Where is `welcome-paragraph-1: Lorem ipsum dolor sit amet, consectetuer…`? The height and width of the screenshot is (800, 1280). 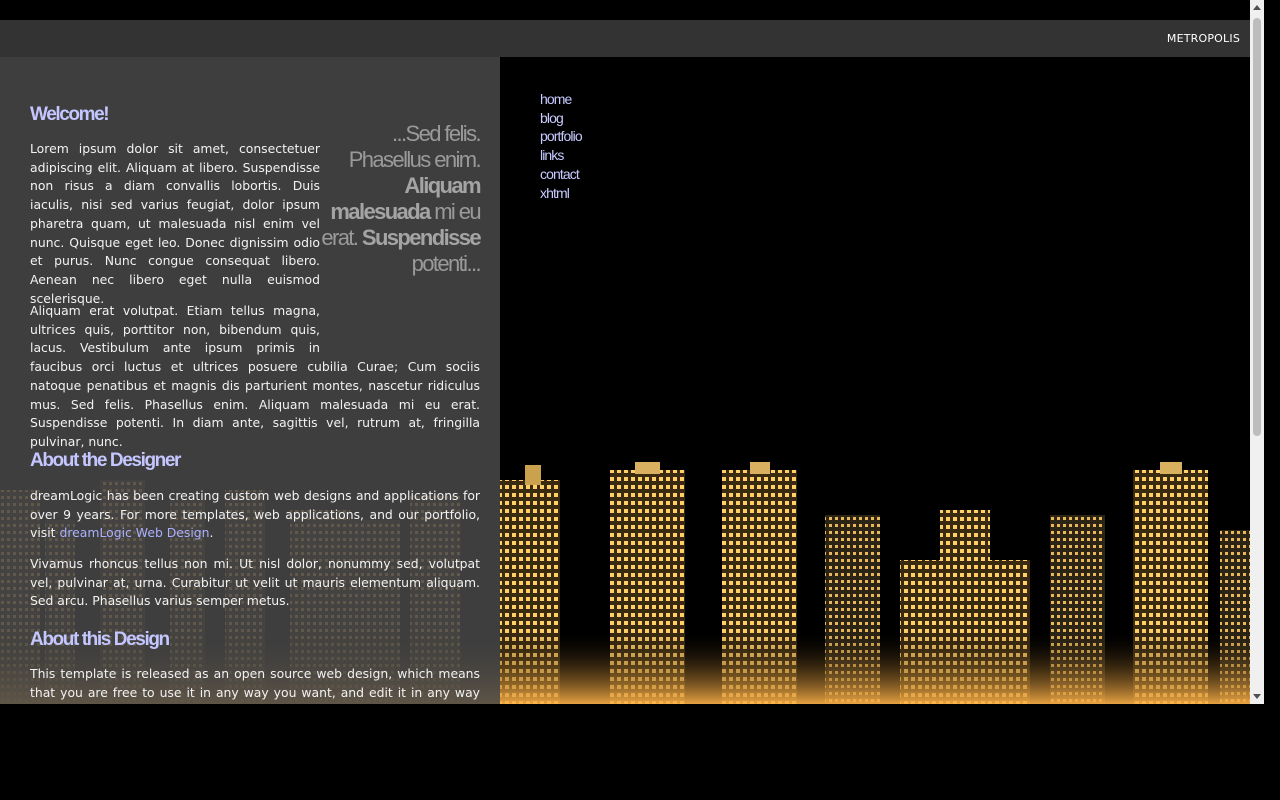
welcome-paragraph-1: Lorem ipsum dolor sit amet, consectetuer… is located at coordinates (175, 223).